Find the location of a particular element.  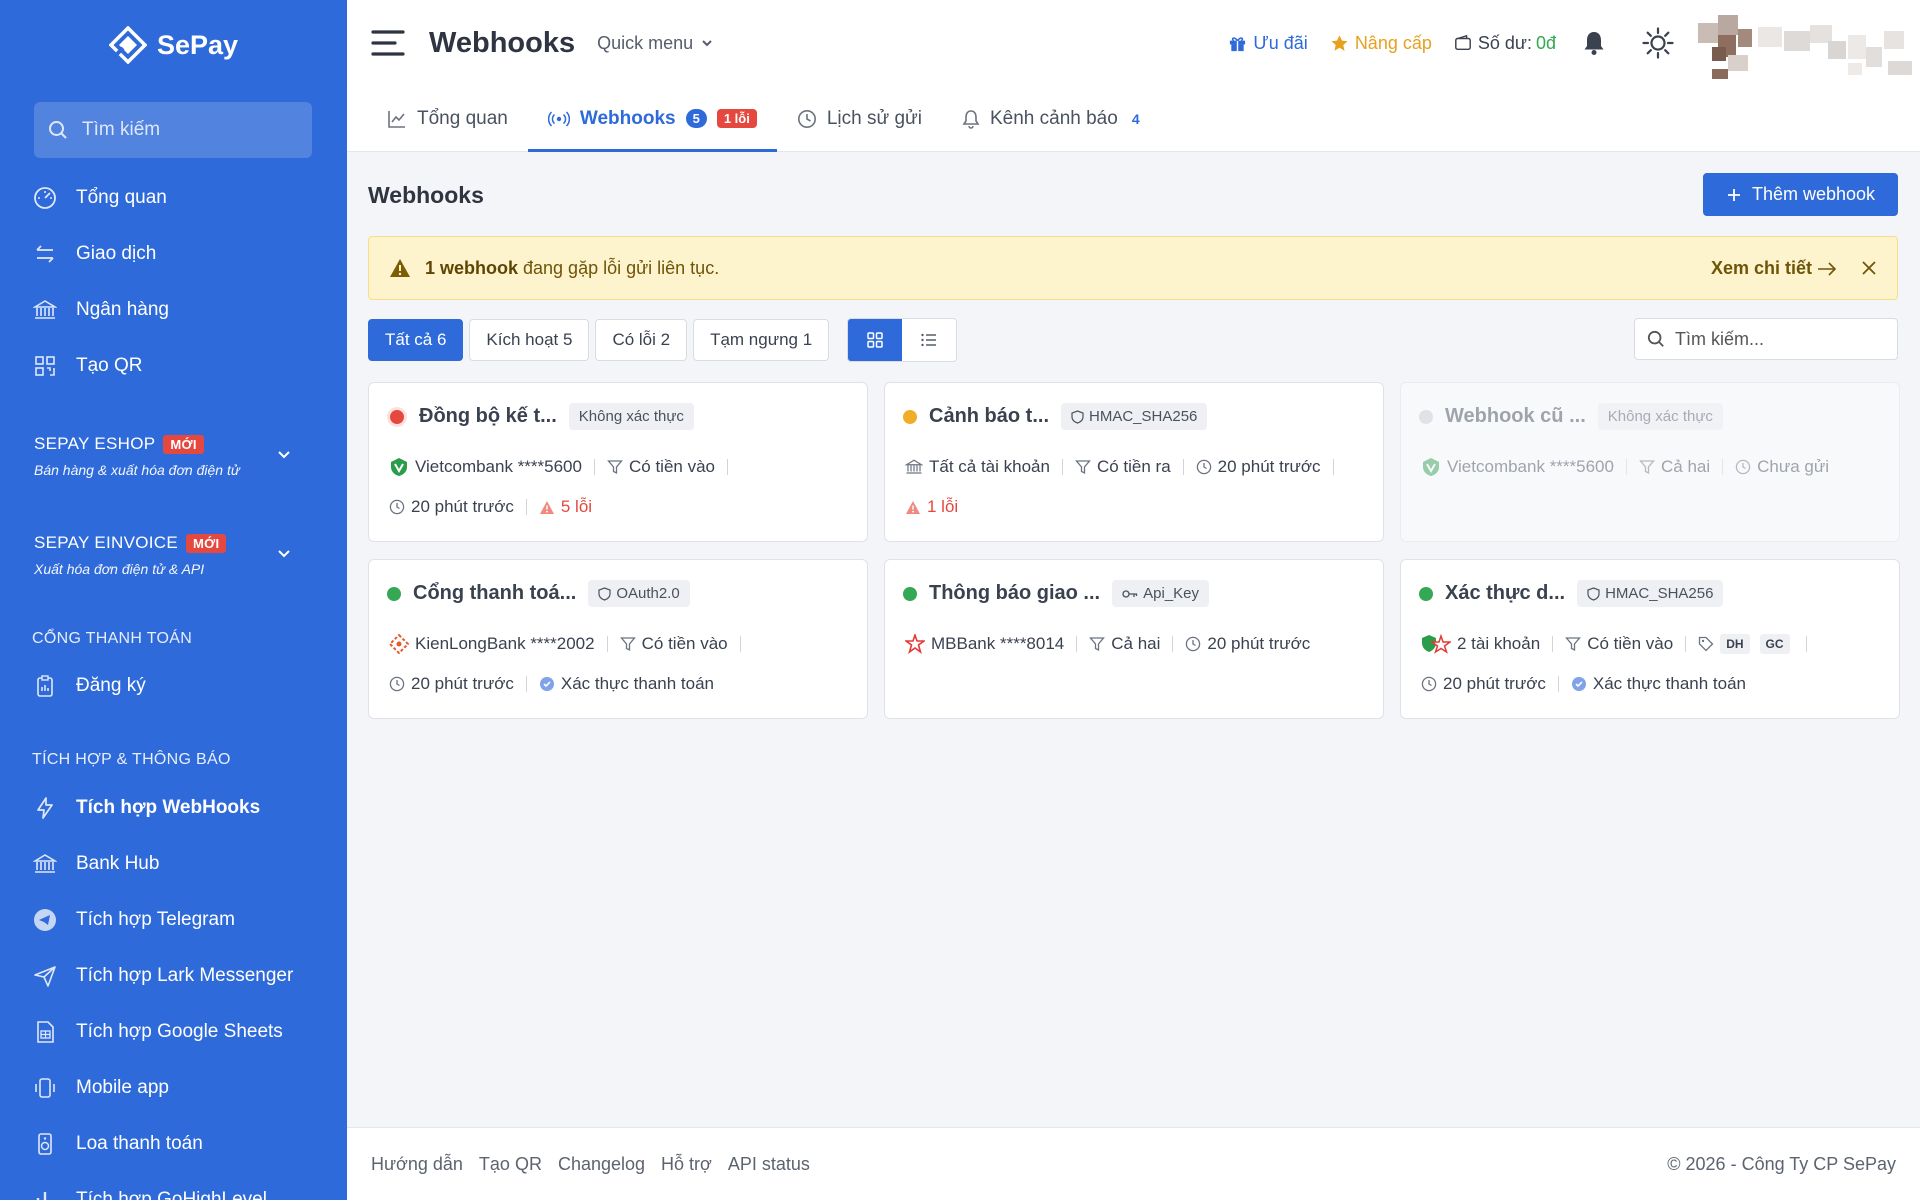

balance-value: 0đ is located at coordinates (1545, 42).